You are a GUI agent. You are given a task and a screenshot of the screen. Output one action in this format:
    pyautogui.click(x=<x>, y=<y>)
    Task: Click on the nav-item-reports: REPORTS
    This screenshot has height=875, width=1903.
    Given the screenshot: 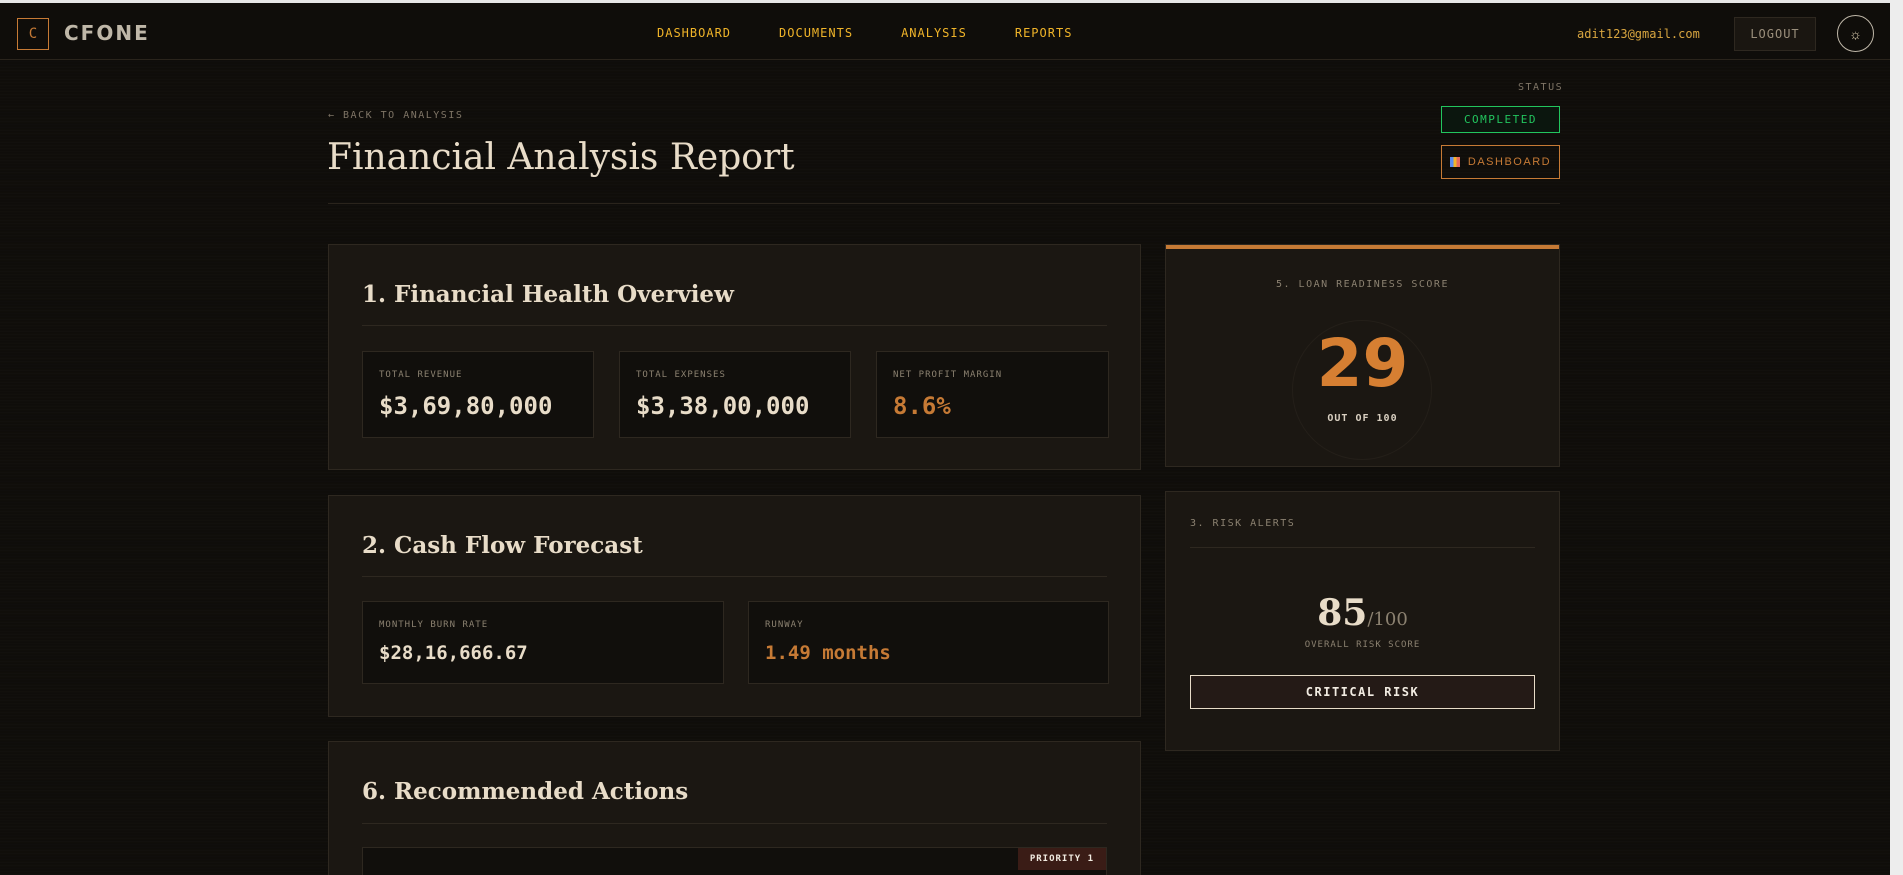 What is the action you would take?
    pyautogui.click(x=1044, y=33)
    